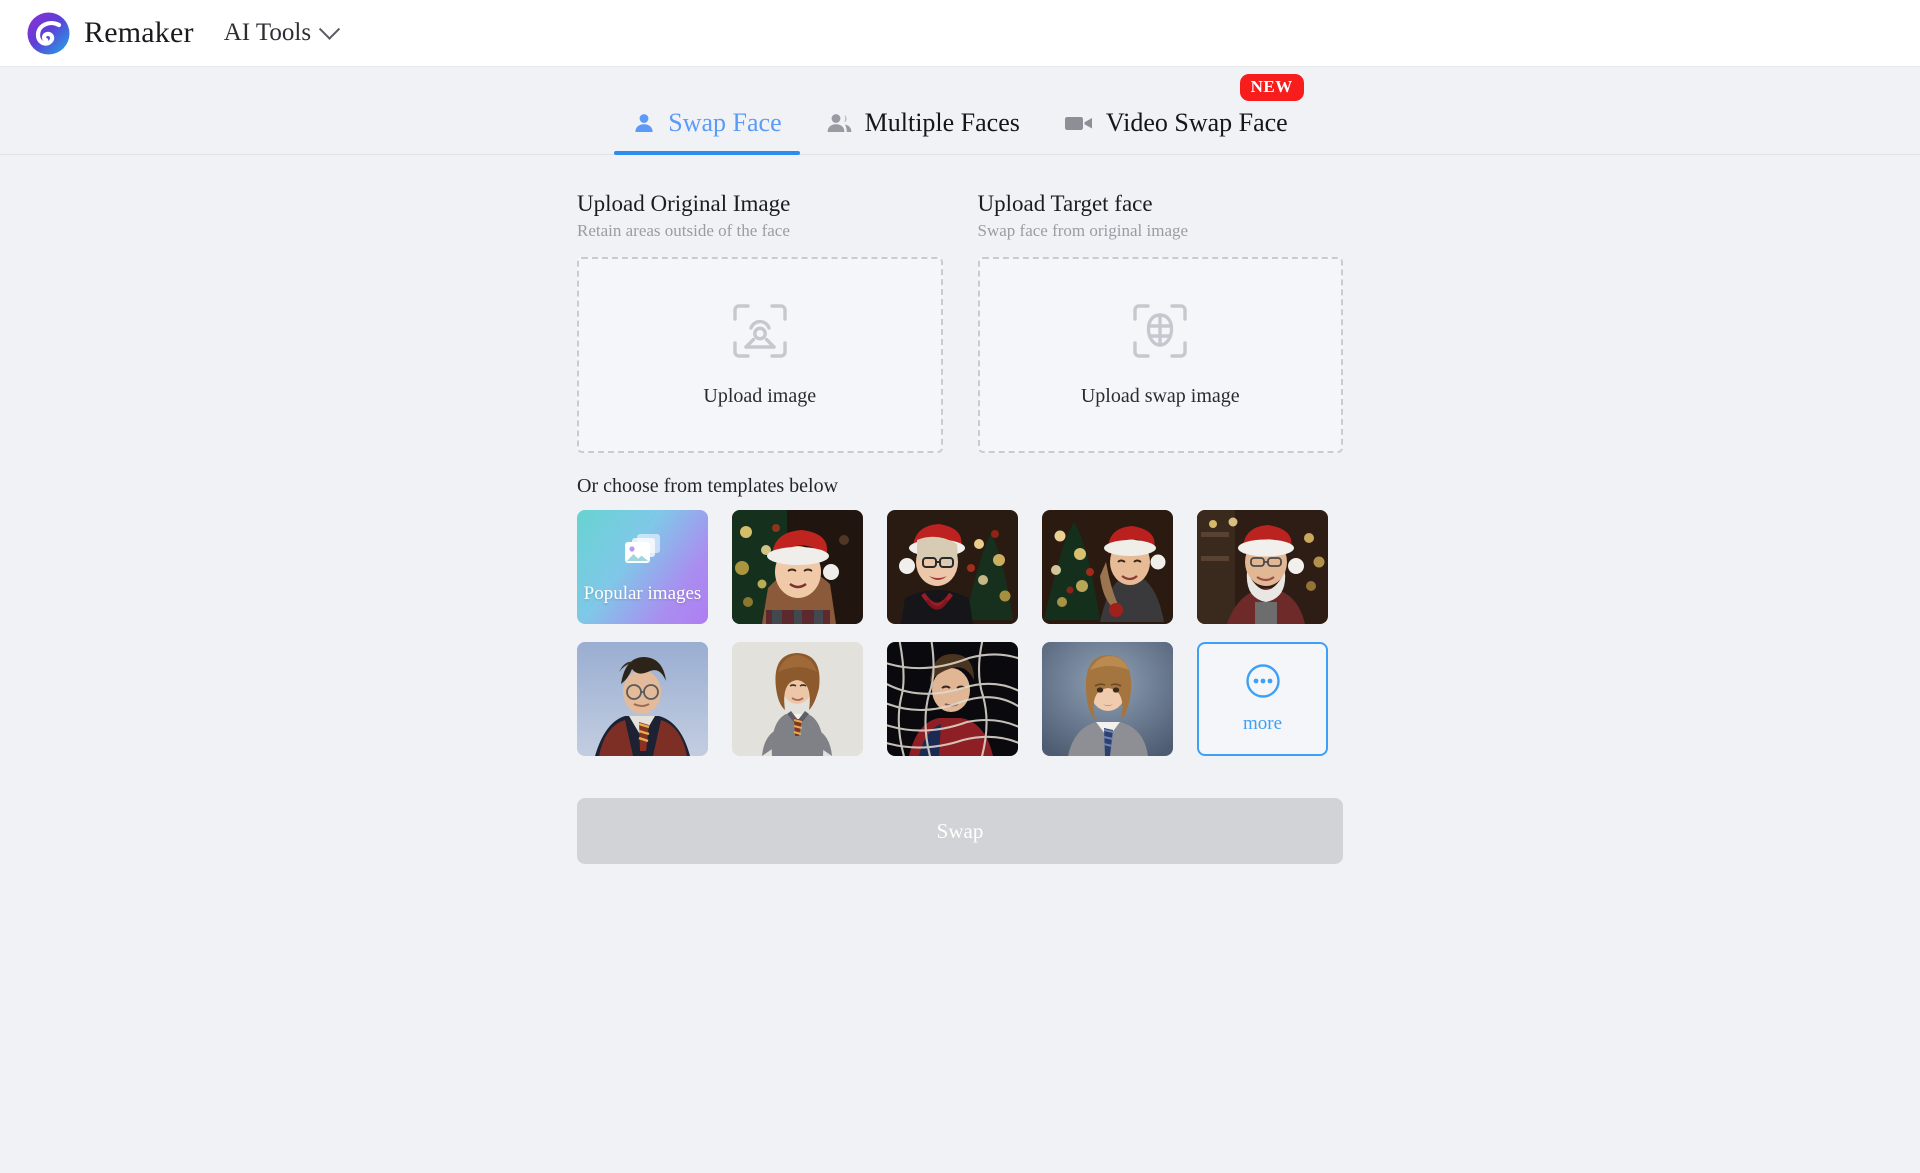  I want to click on ai-tools-label: AI Tools, so click(267, 32).